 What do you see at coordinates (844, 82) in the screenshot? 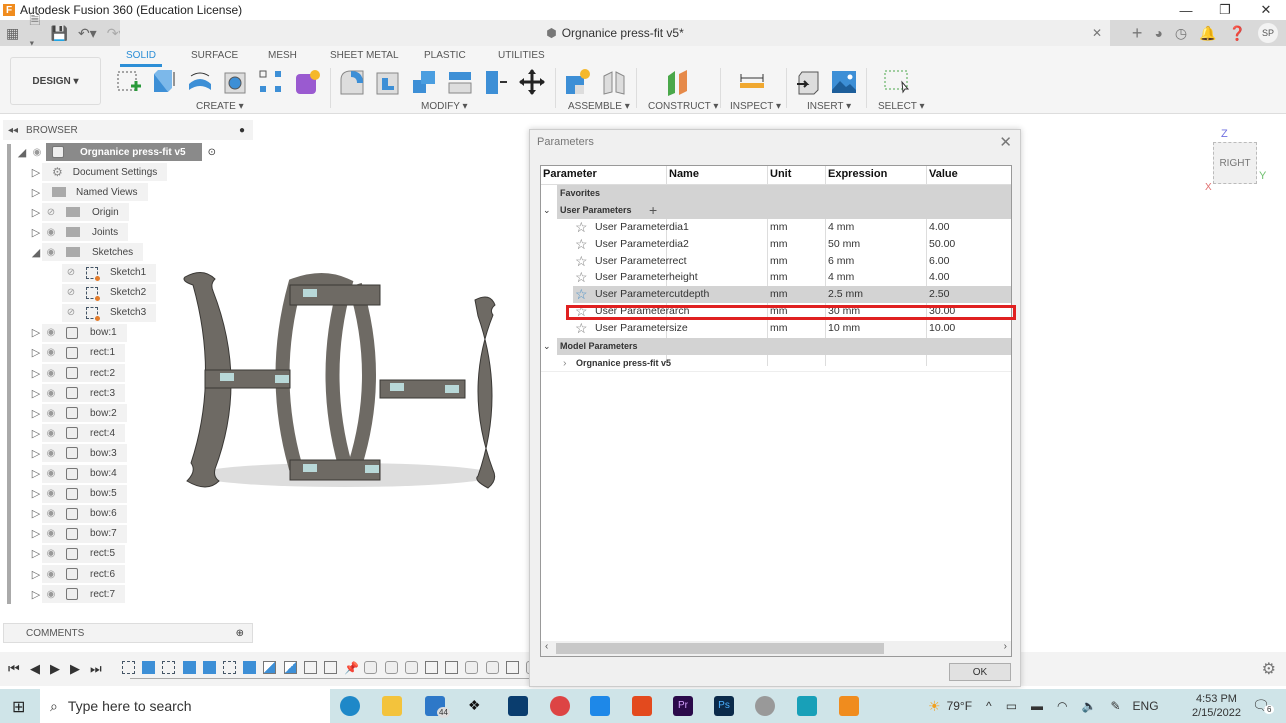
I see `insert-canvas-icon` at bounding box center [844, 82].